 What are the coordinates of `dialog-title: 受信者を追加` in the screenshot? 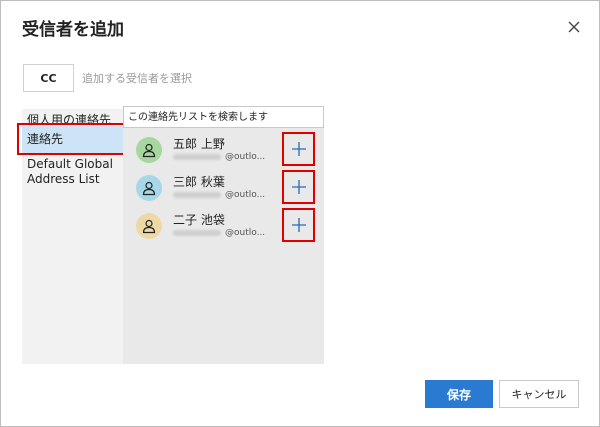 It's located at (73, 30).